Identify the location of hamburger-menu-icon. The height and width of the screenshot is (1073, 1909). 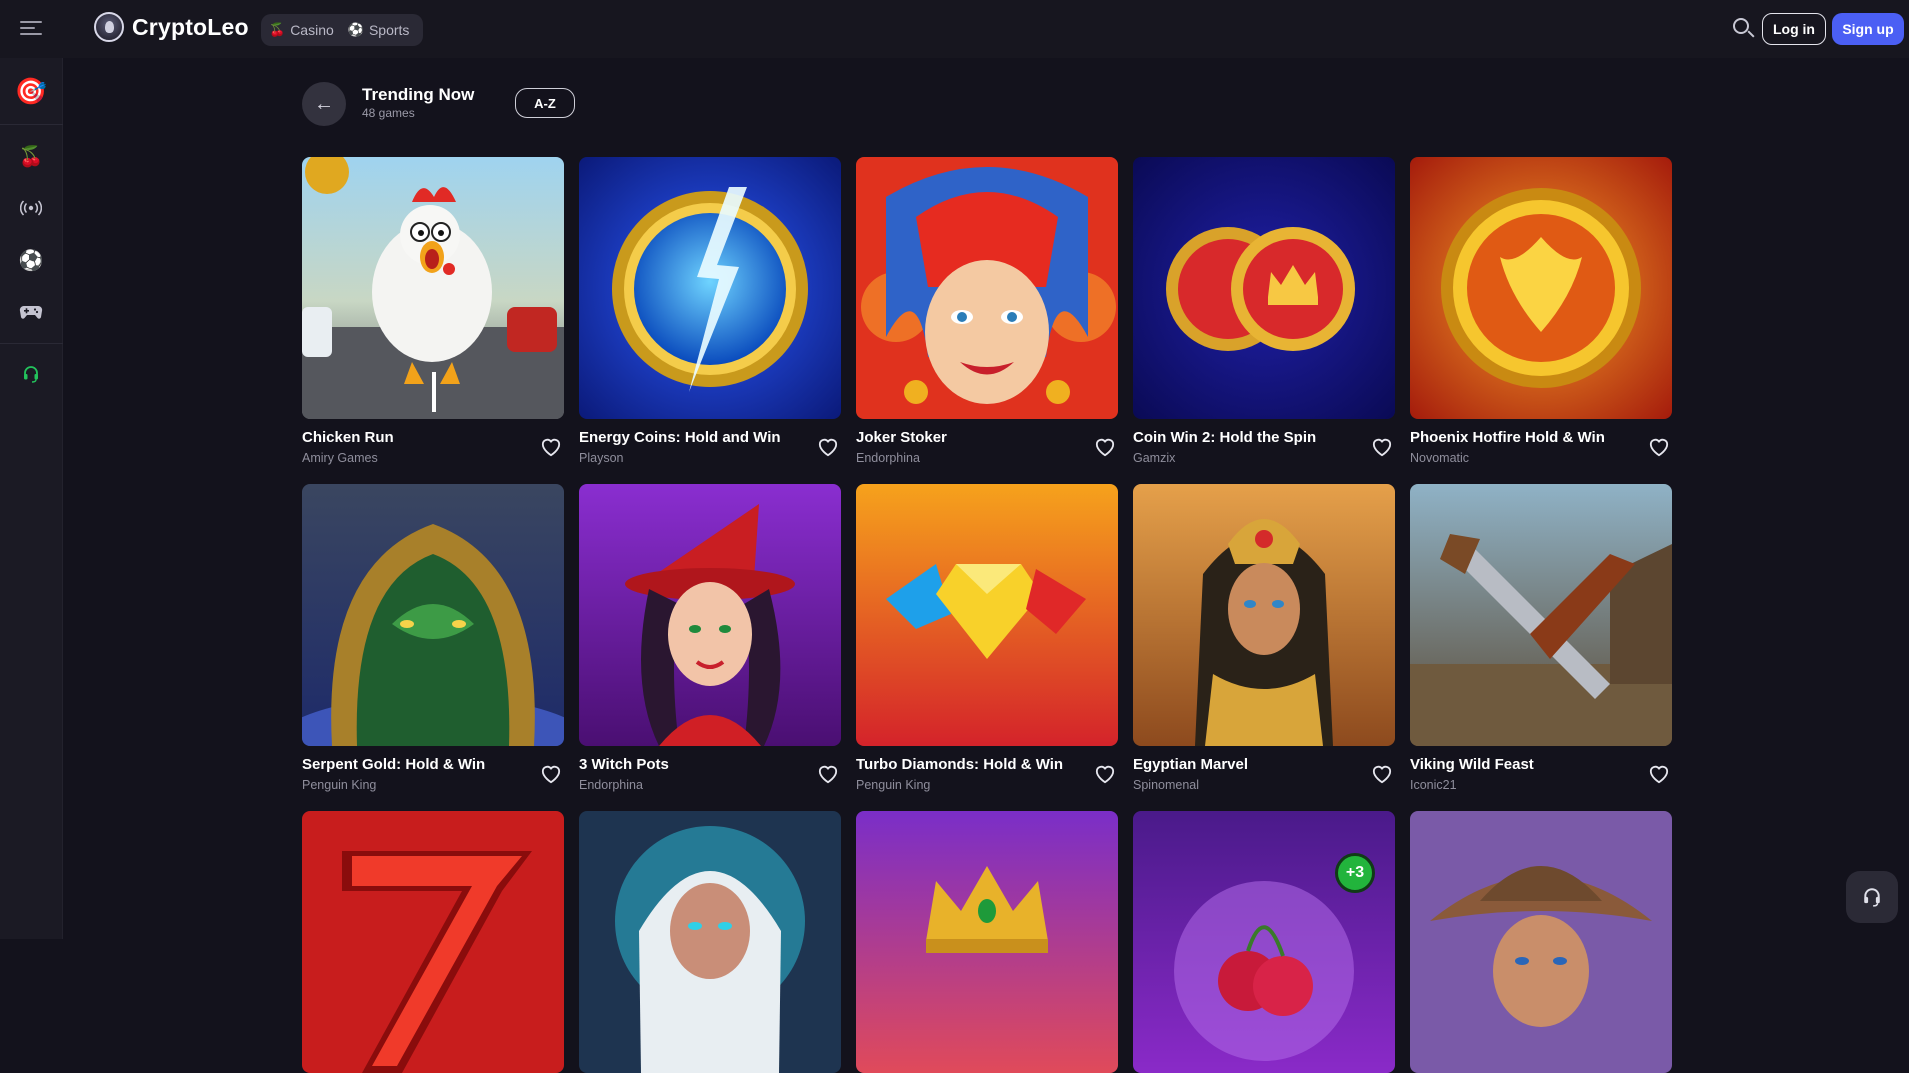
(31, 28).